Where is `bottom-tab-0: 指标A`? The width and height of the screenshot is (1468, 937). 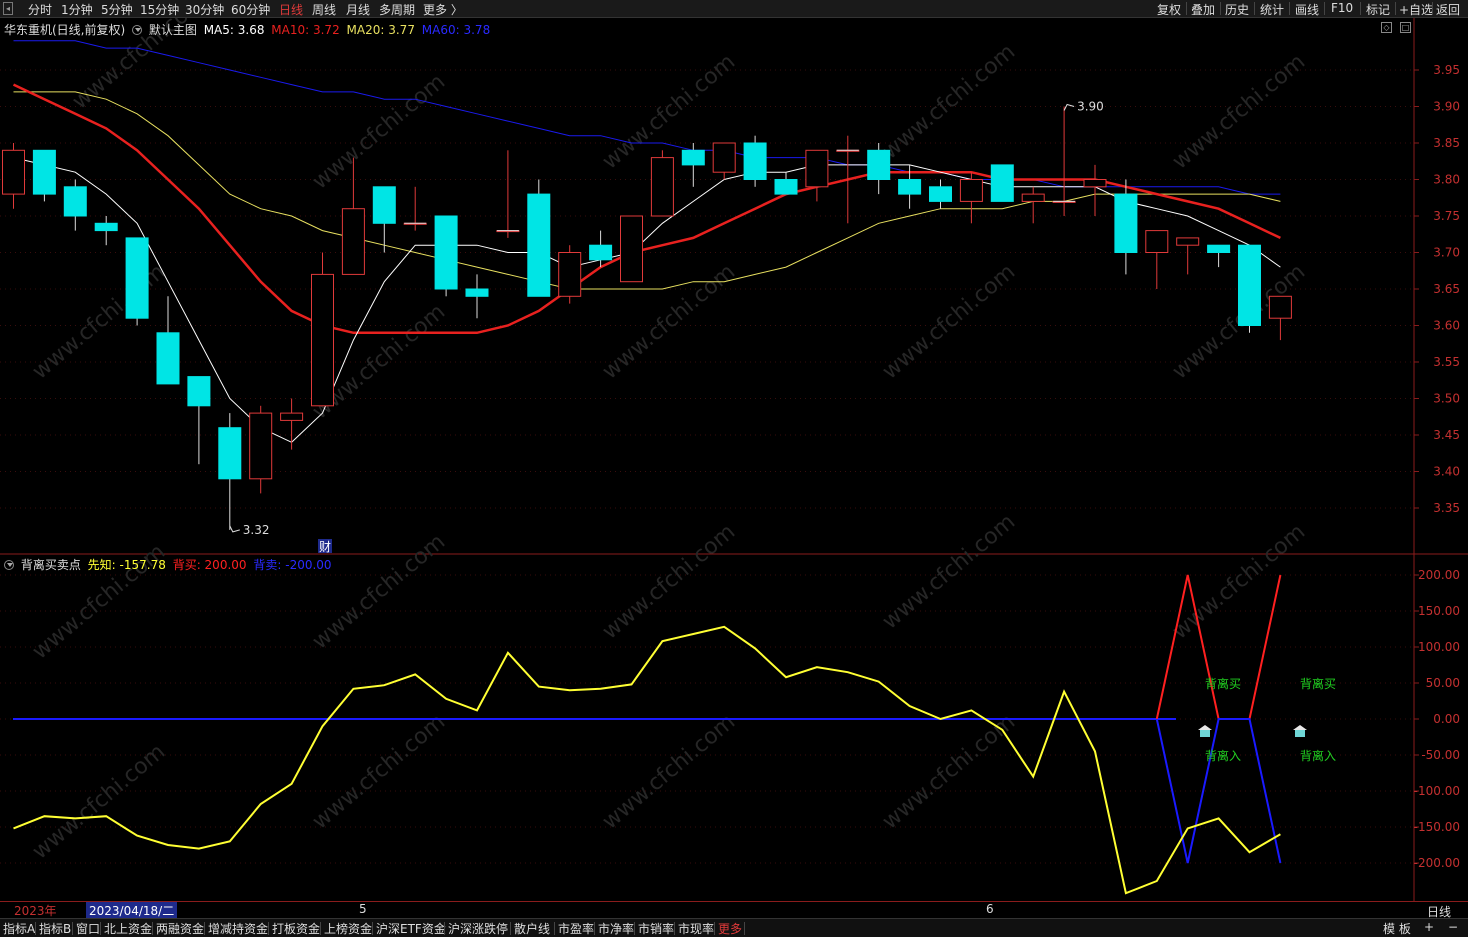 bottom-tab-0: 指标A is located at coordinates (19, 928).